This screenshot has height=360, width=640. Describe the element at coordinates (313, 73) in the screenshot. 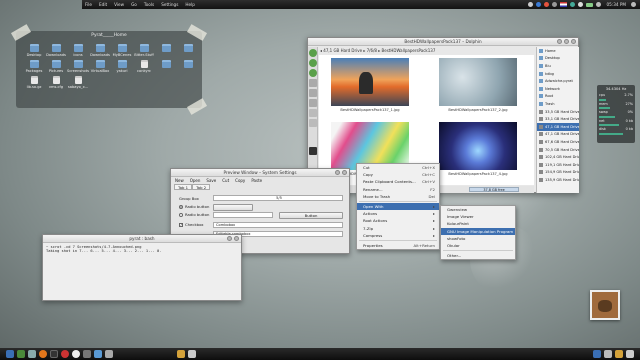

I see `up-icon` at that location.